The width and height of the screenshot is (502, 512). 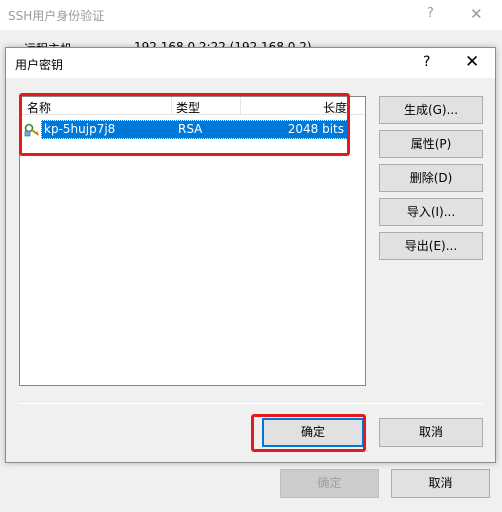 I want to click on help-icon: ?, so click(x=426, y=62).